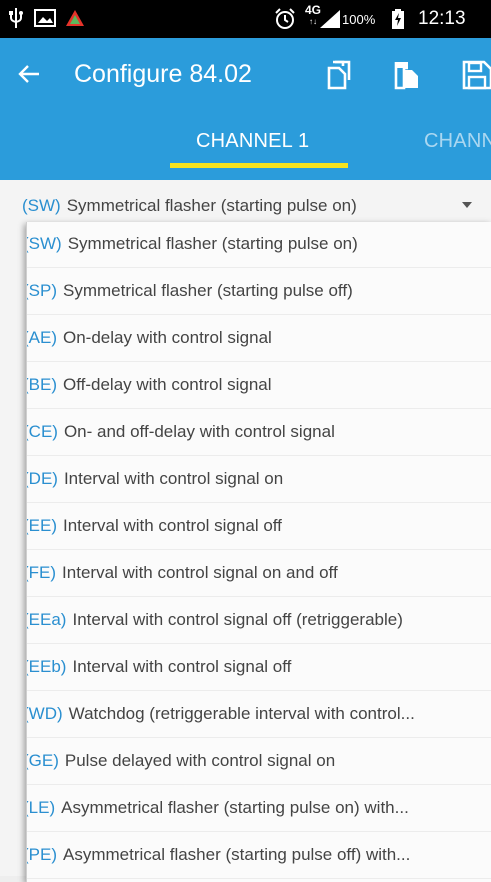 The image size is (491, 882). What do you see at coordinates (75, 18) in the screenshot?
I see `warning-icon` at bounding box center [75, 18].